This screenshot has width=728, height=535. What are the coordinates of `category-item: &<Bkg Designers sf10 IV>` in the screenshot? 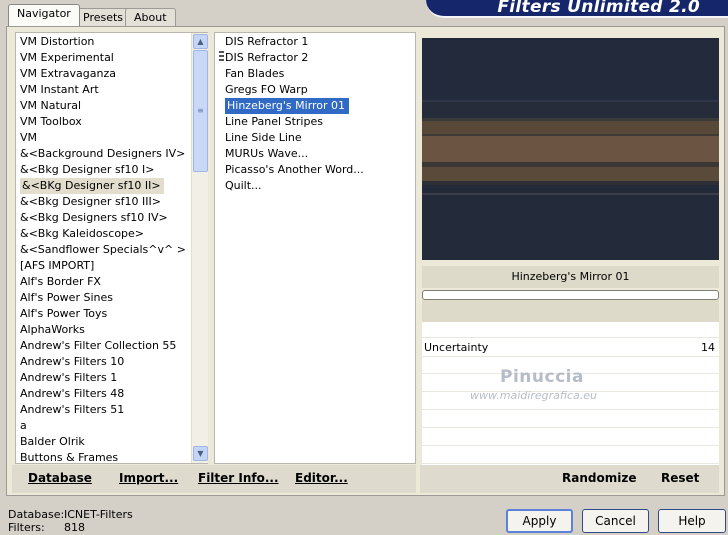 It's located at (112, 218).